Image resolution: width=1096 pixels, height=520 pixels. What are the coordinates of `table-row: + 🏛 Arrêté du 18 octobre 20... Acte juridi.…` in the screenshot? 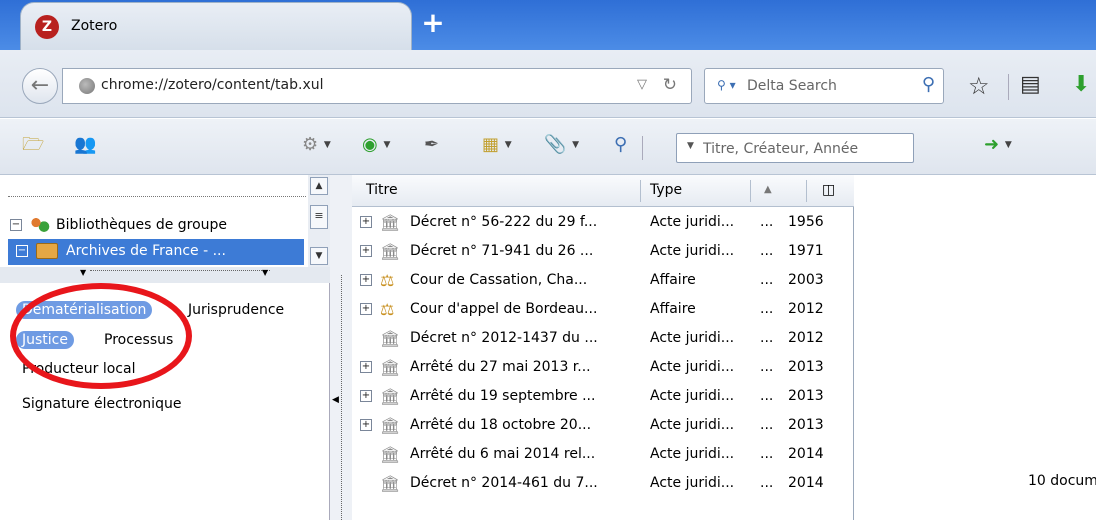 It's located at (603, 425).